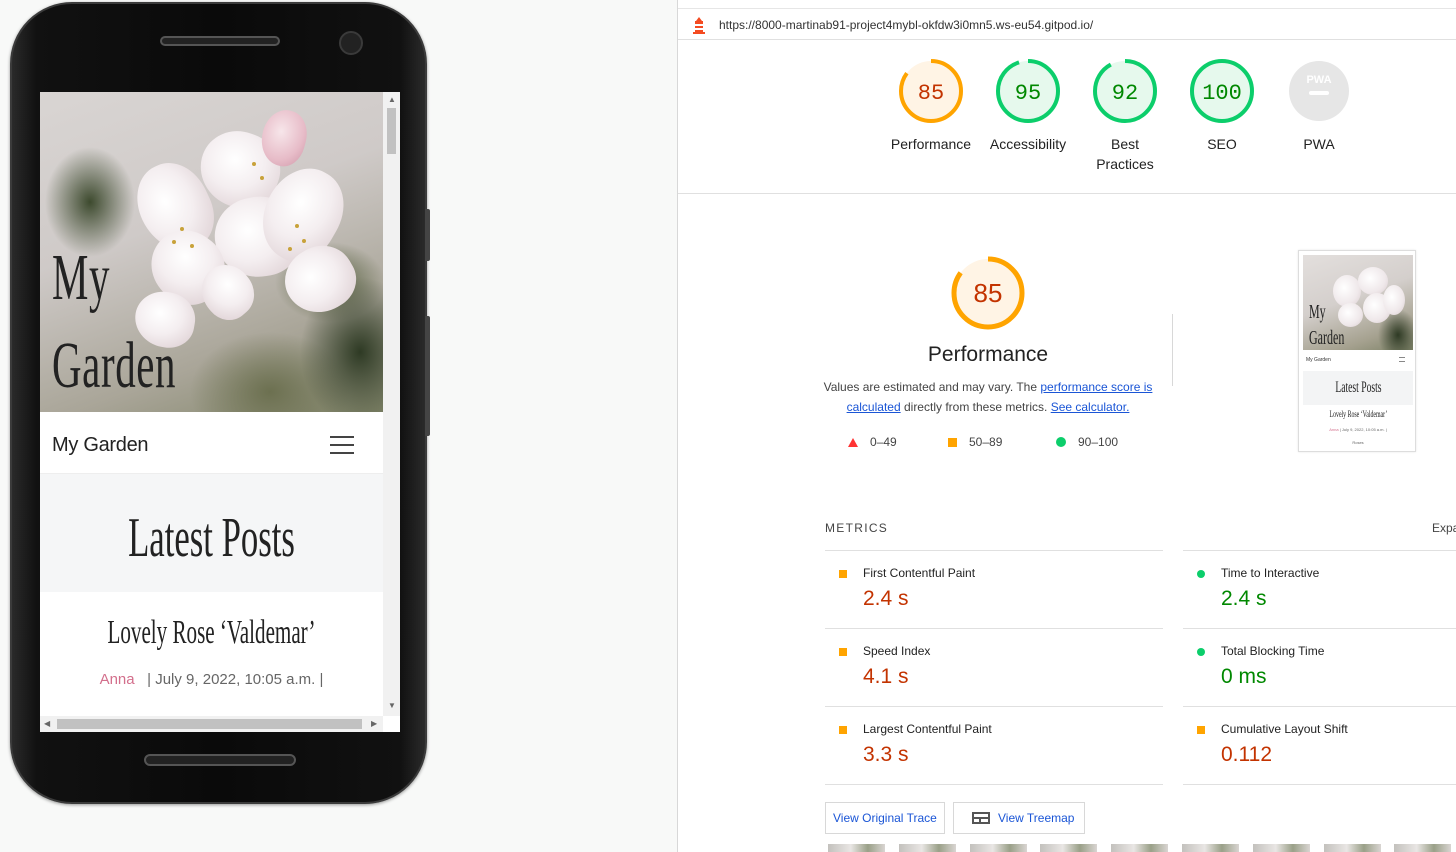  I want to click on metric-name: Speed Index, so click(897, 651).